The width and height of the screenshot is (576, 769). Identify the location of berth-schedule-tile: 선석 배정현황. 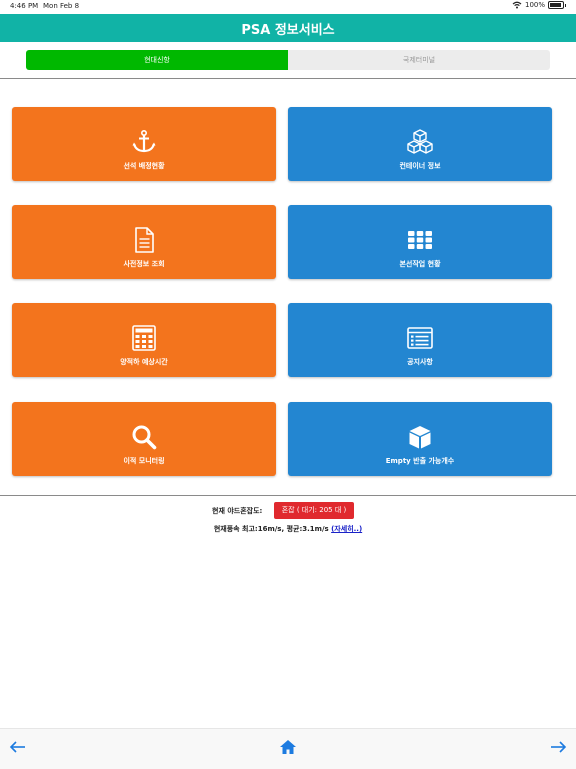
(144, 144).